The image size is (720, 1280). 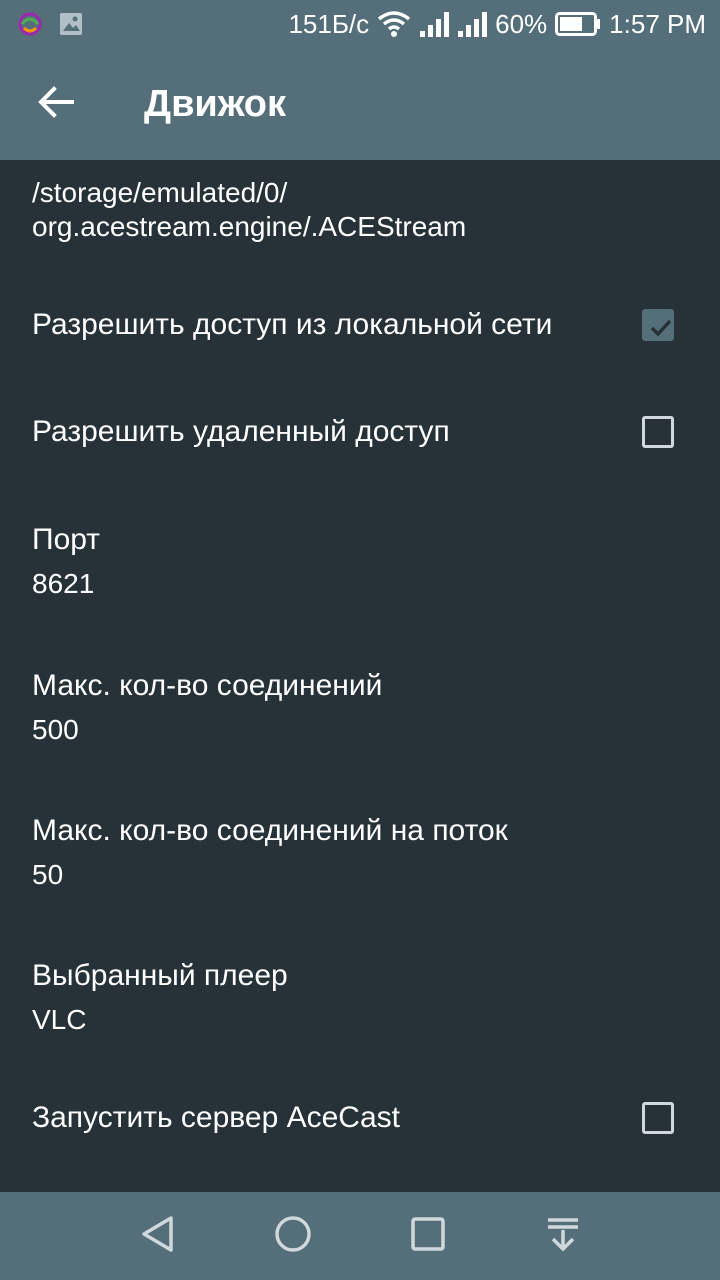 I want to click on pref-selected-player-value: VLC, so click(x=59, y=1019).